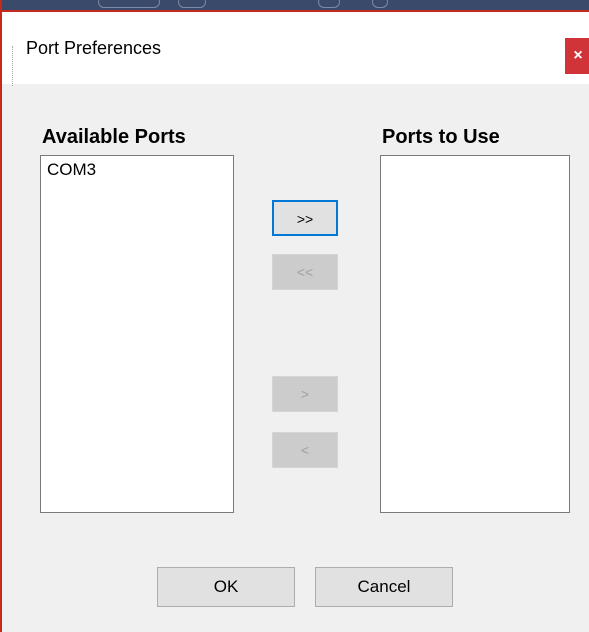 This screenshot has width=589, height=632. Describe the element at coordinates (295, 6) in the screenshot. I see `background-window-strip` at that location.